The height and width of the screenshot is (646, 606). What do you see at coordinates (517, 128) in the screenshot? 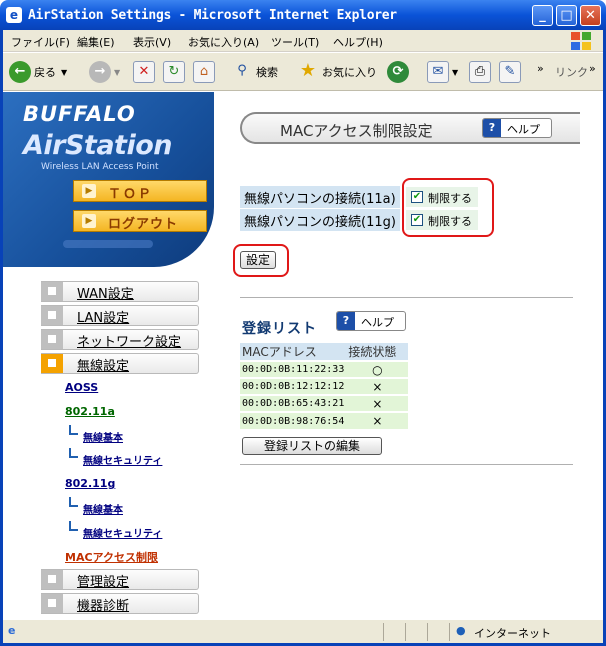
I see `help-button: ? ヘルプ` at bounding box center [517, 128].